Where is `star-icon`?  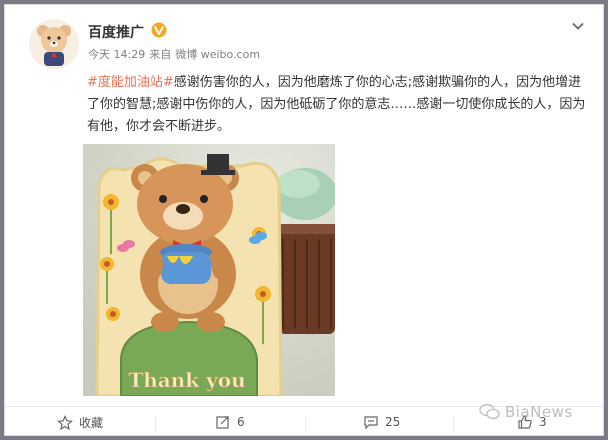
star-icon is located at coordinates (65, 422).